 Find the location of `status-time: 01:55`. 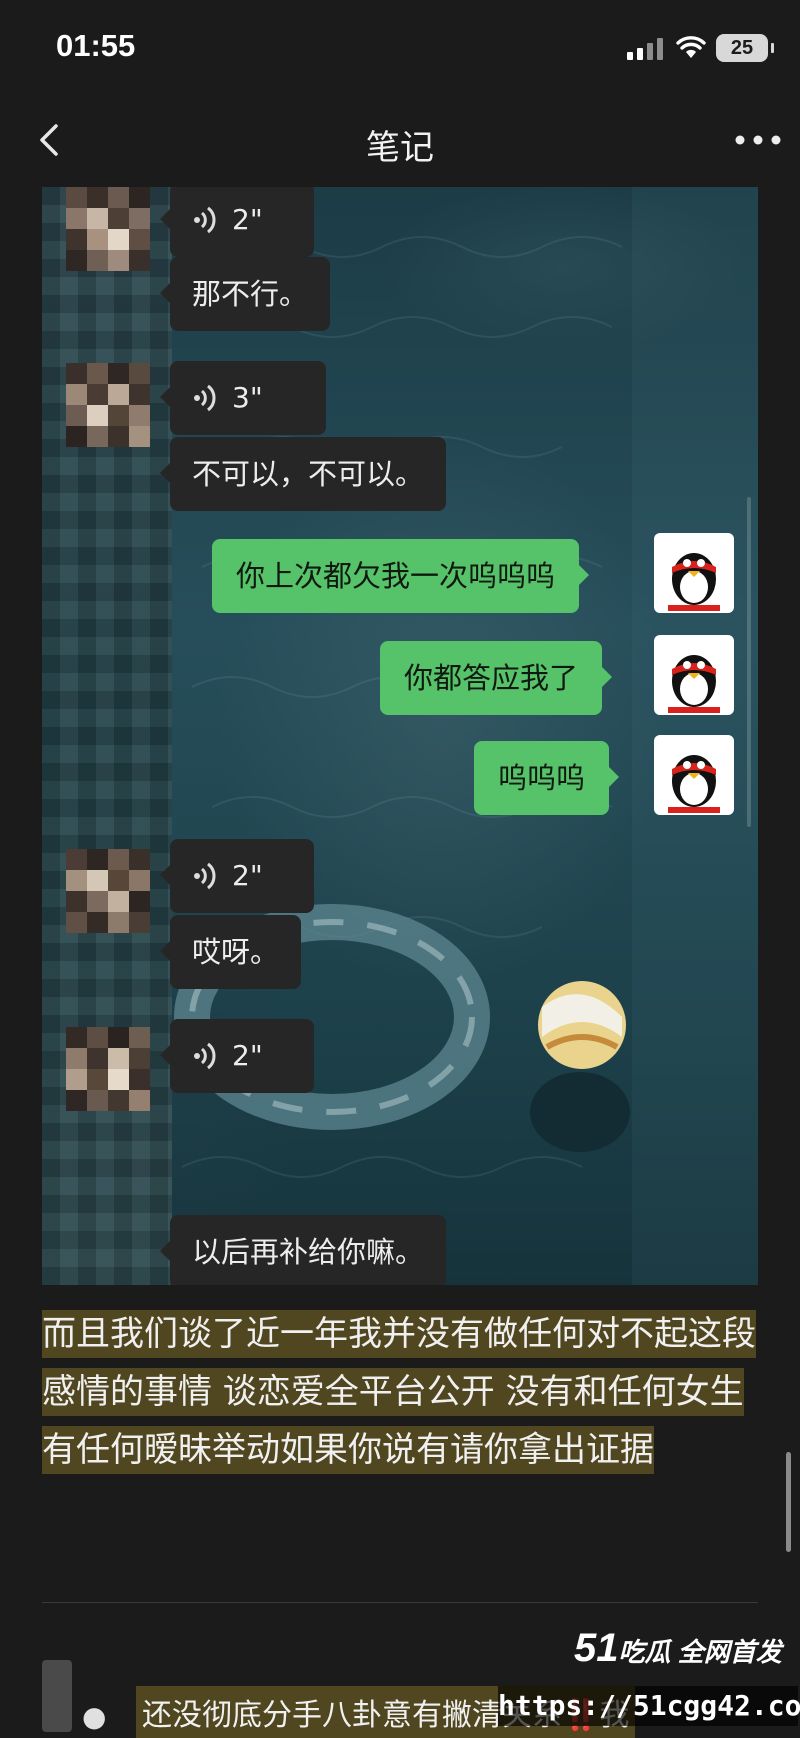

status-time: 01:55 is located at coordinates (96, 45).